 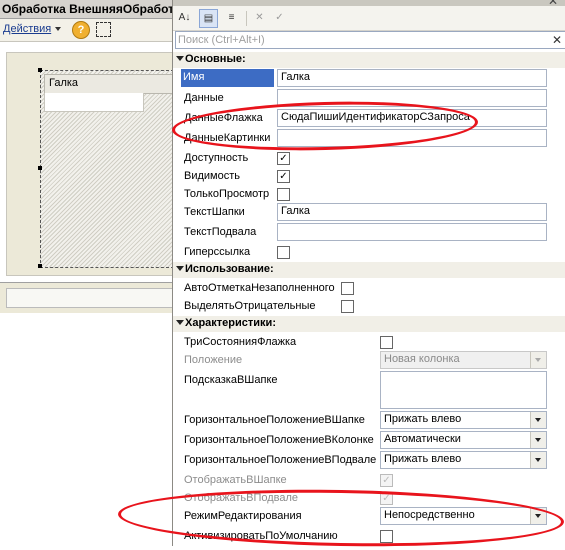 What do you see at coordinates (103, 29) in the screenshot?
I see `select-frame-icon` at bounding box center [103, 29].